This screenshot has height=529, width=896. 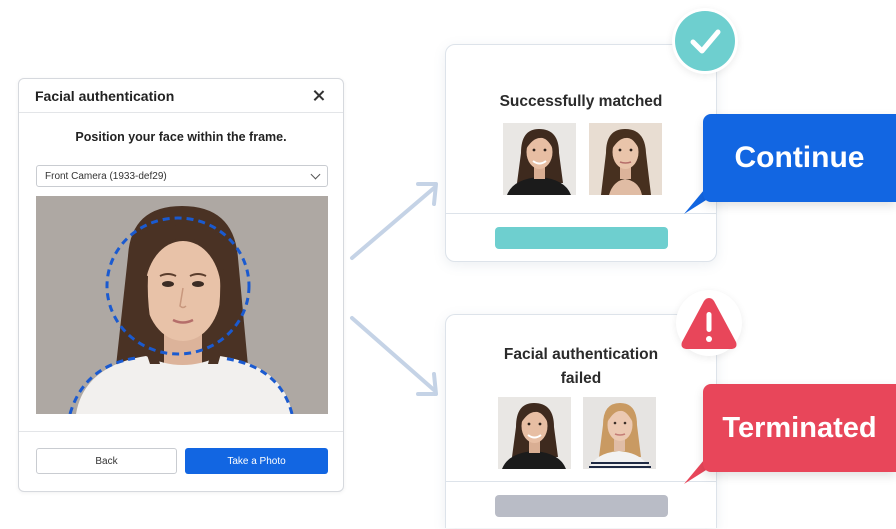 What do you see at coordinates (181, 431) in the screenshot?
I see `dialog-footer-divider` at bounding box center [181, 431].